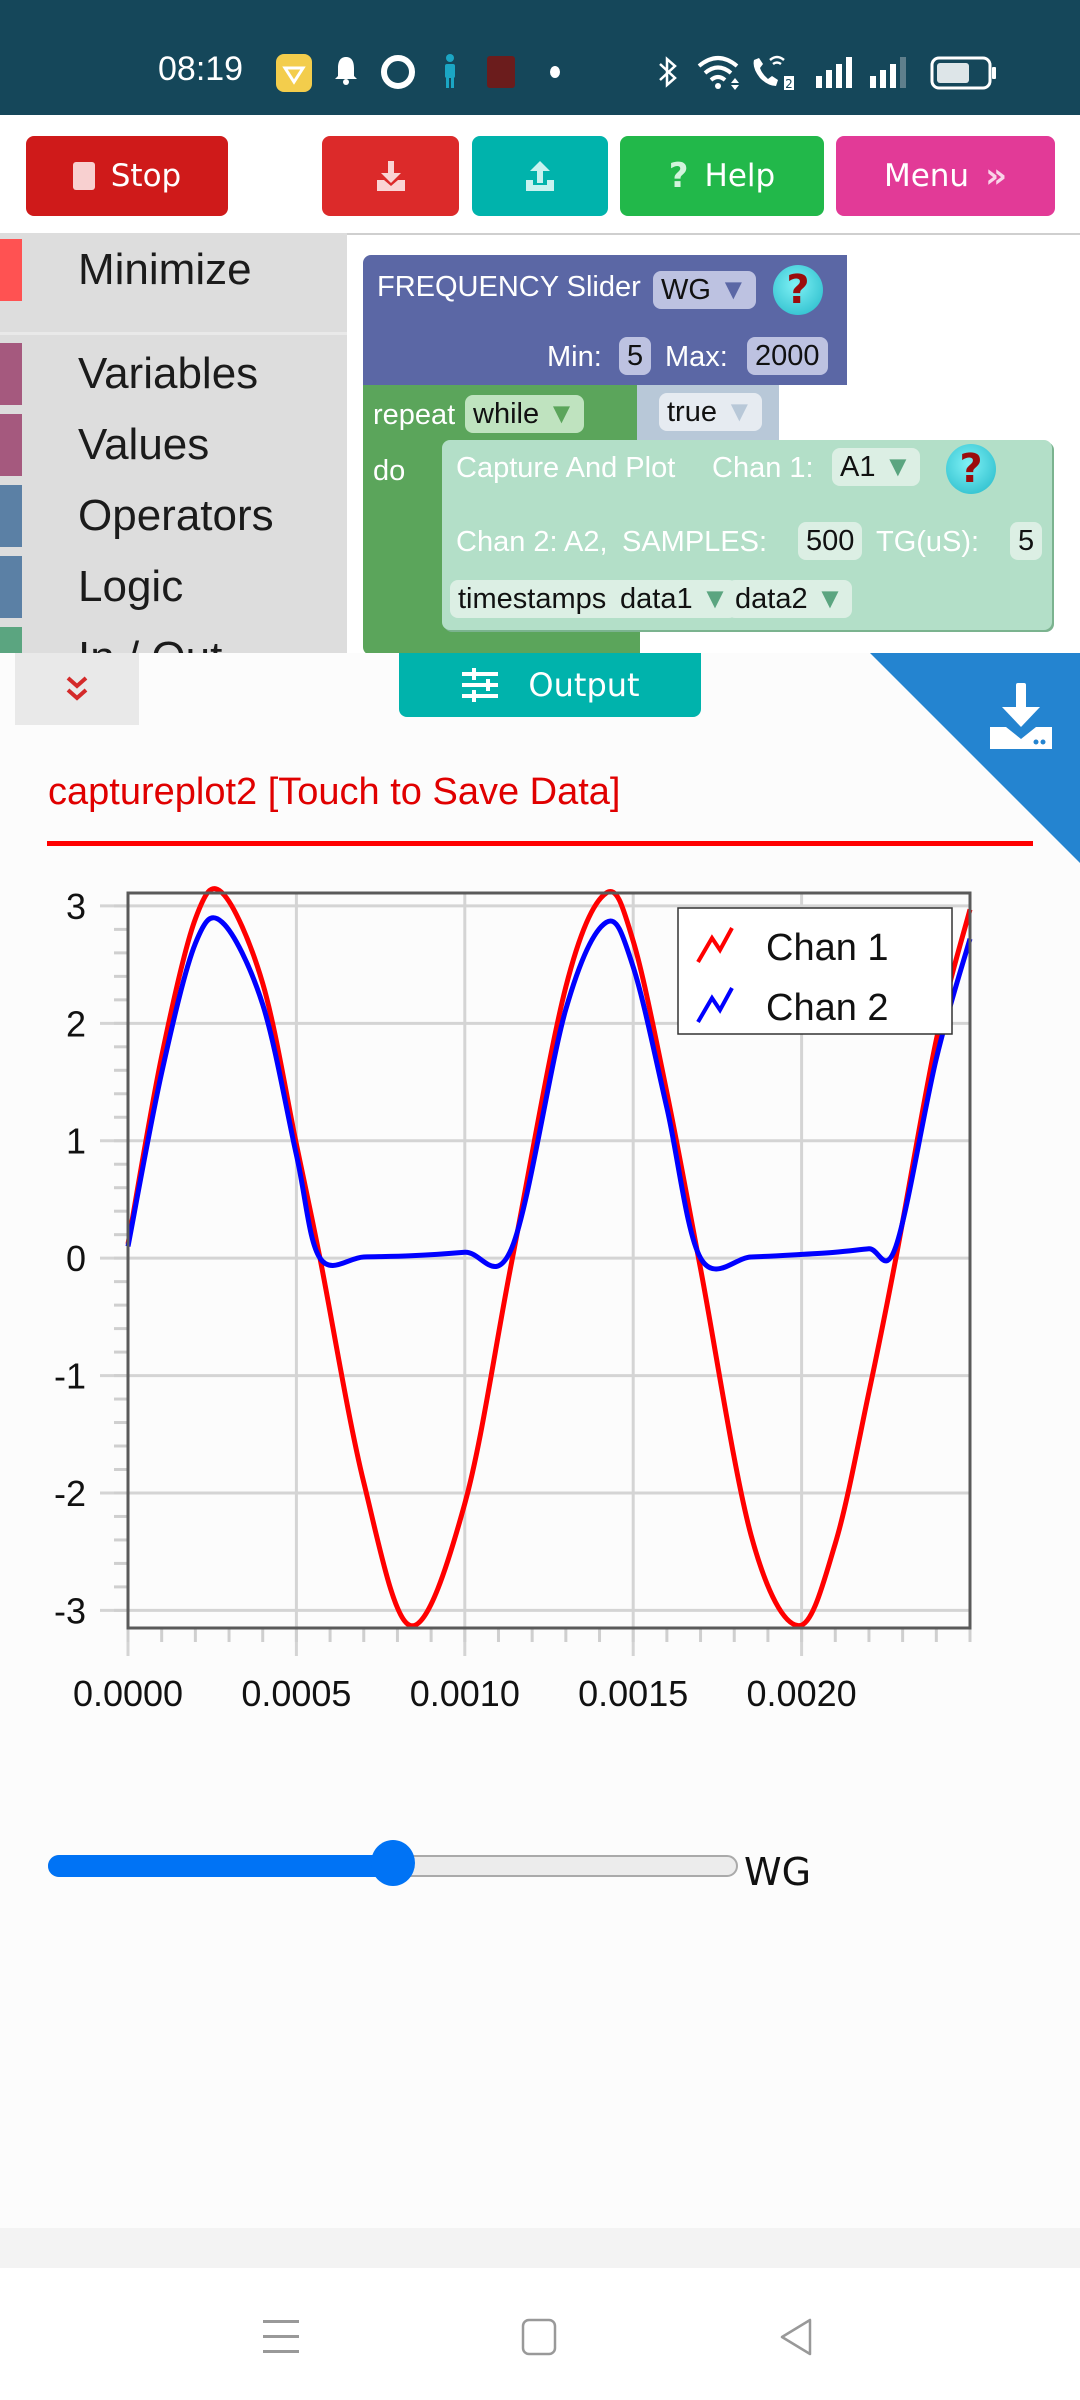  I want to click on wg-frequency-slider, so click(393, 1863).